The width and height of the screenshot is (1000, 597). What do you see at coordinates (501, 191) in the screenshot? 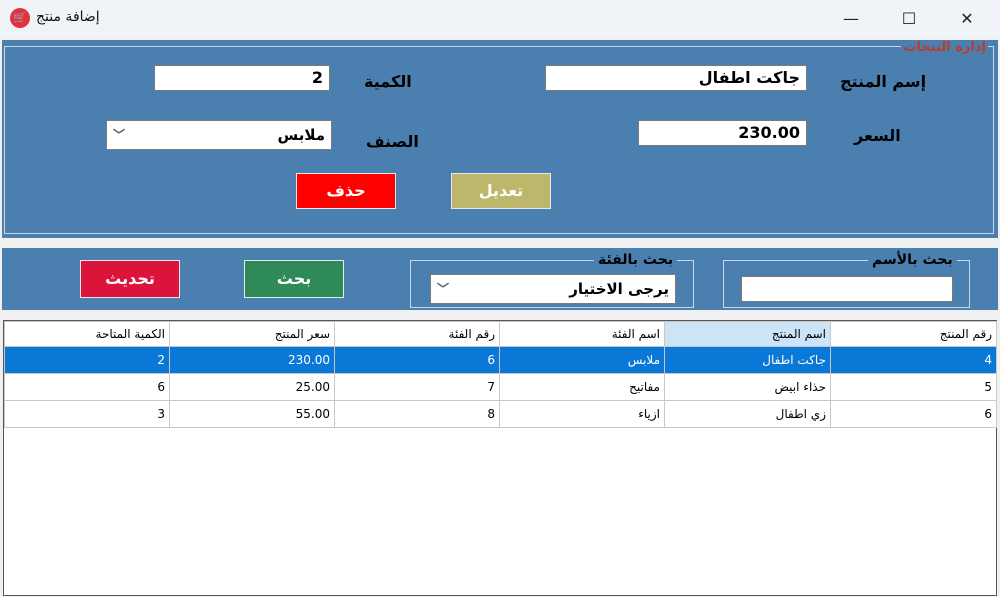
I see `edit-button: تعديل` at bounding box center [501, 191].